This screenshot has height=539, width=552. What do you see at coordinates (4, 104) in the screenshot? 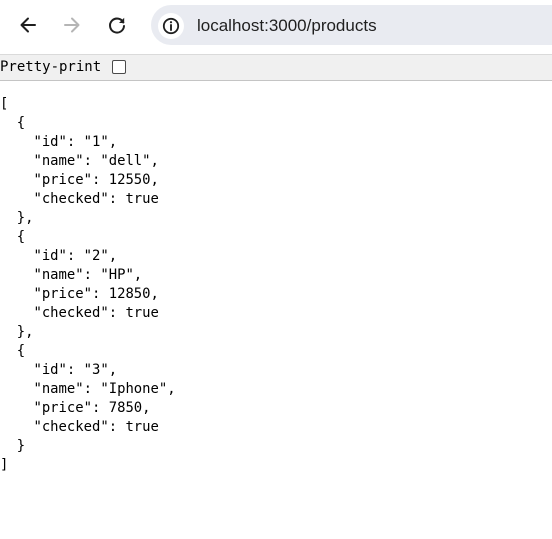
I see `json-line: [` at bounding box center [4, 104].